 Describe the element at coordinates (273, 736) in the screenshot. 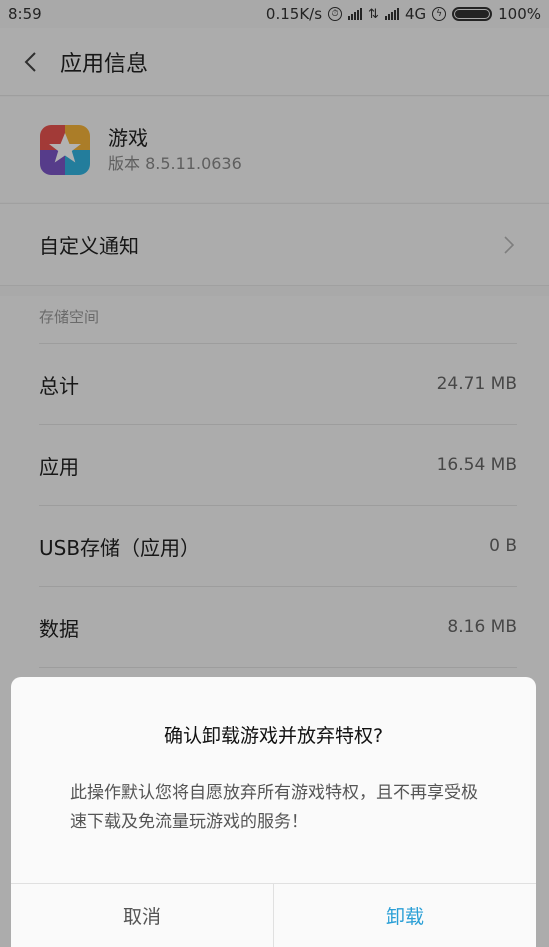

I see `dialog-title: 确认卸载游戏并放弃特权?` at that location.